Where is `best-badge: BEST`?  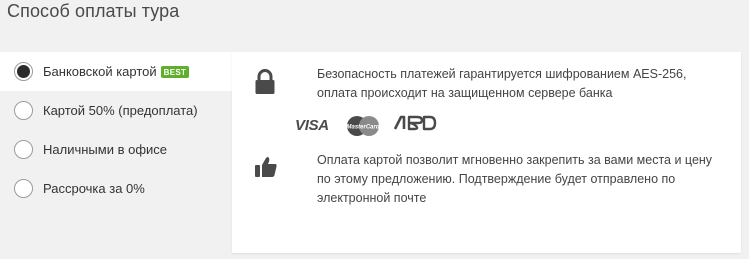
best-badge: BEST is located at coordinates (175, 71).